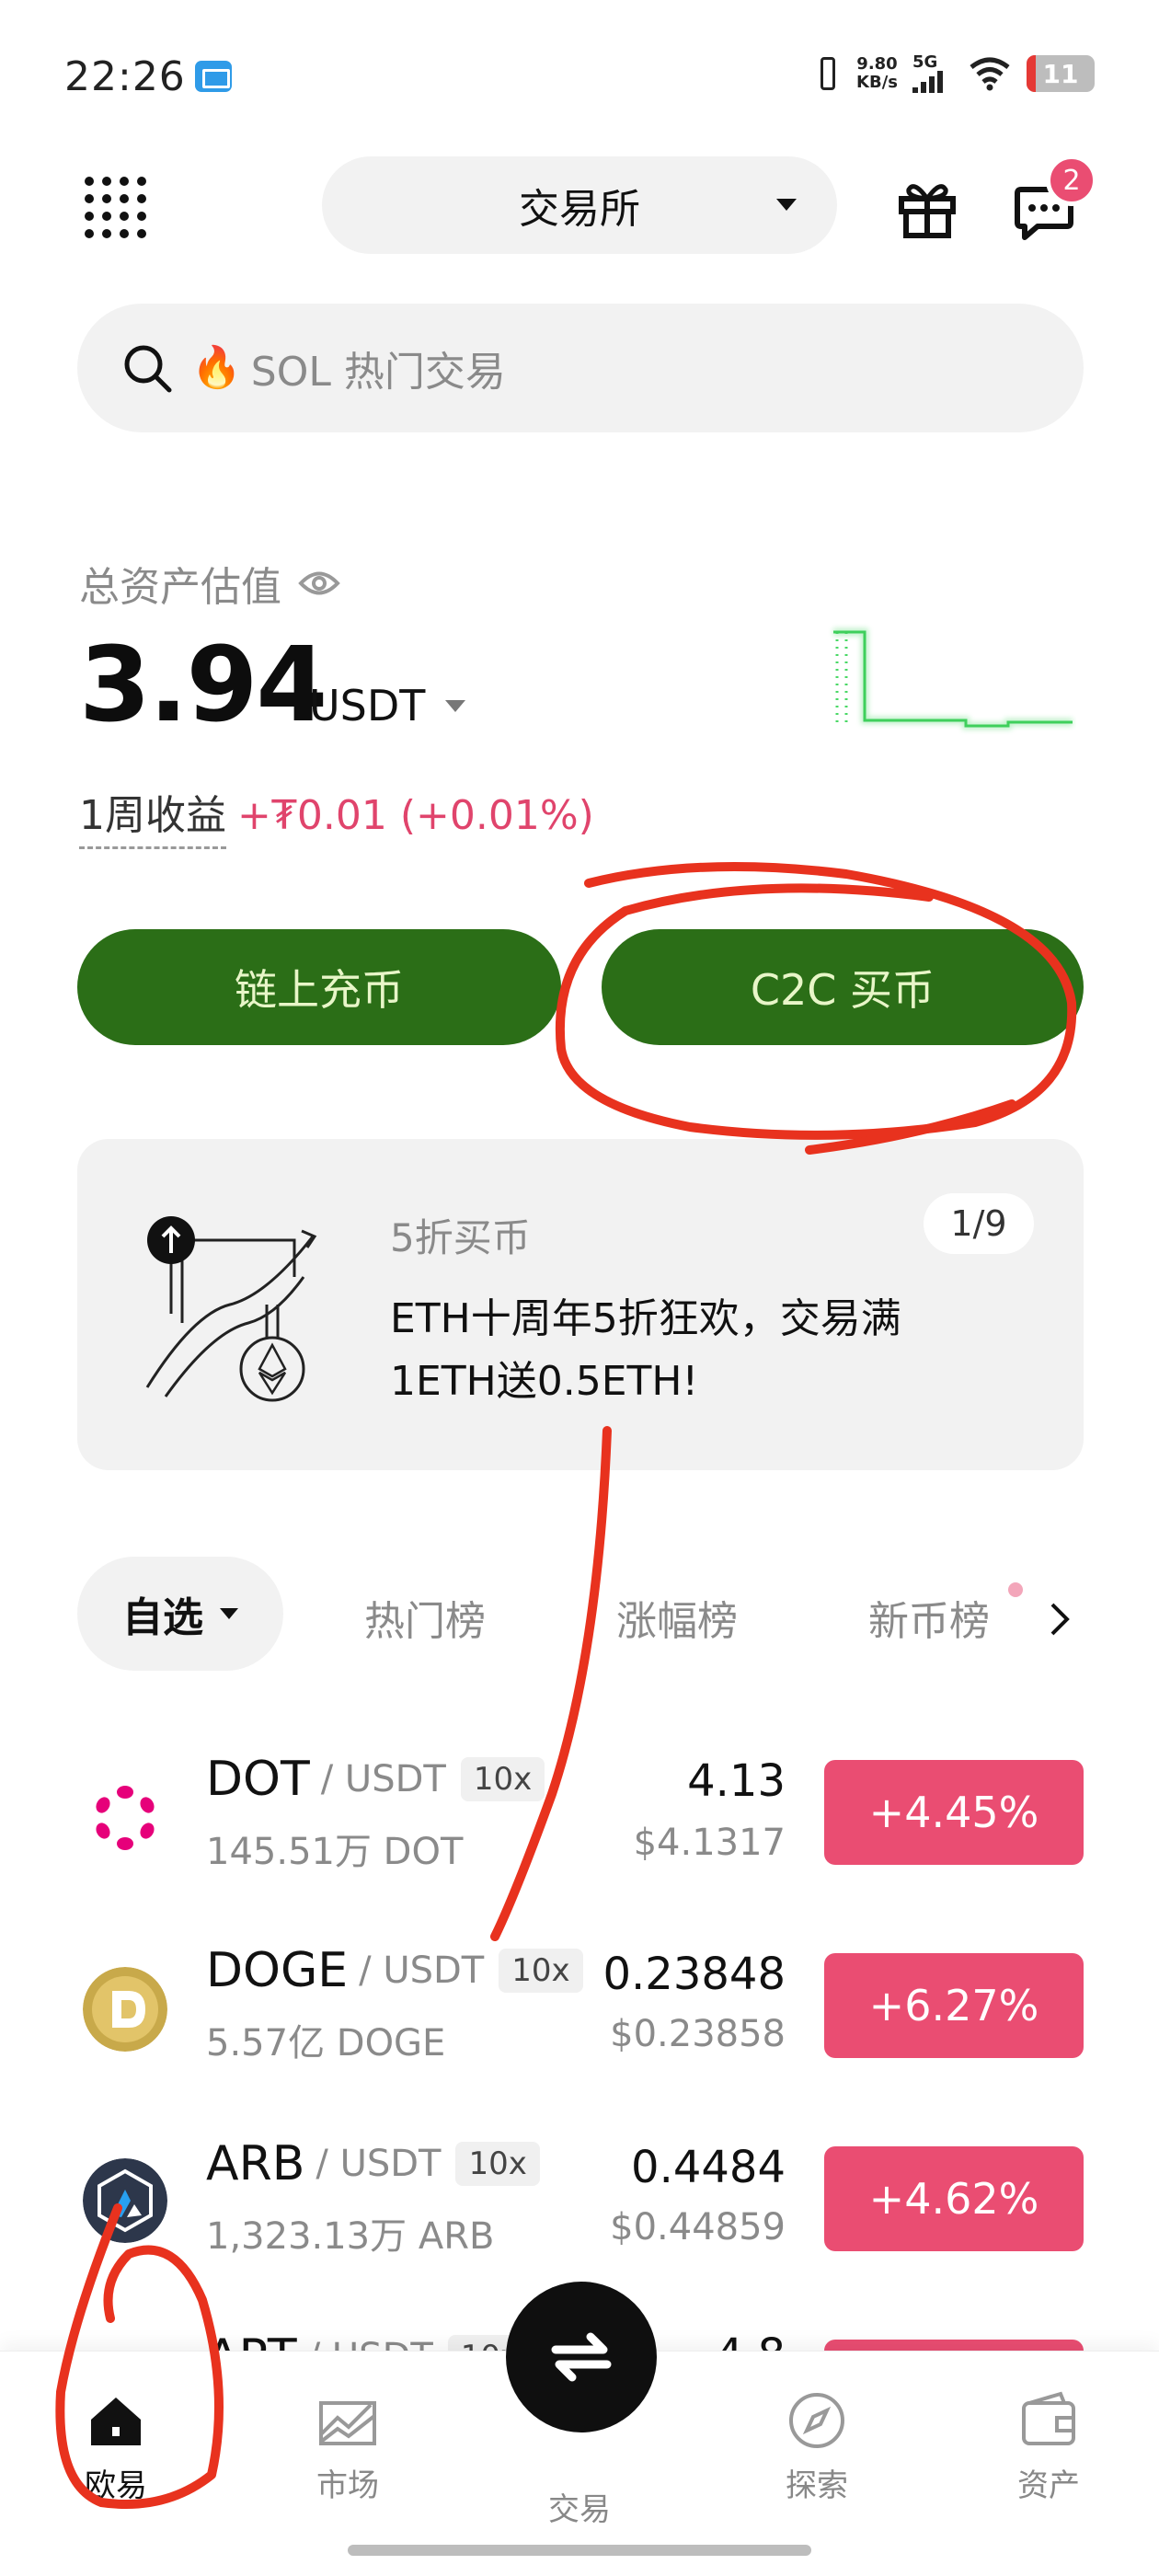 The image size is (1159, 2576). I want to click on volume: 5.57亿 DOGE, so click(326, 2043).